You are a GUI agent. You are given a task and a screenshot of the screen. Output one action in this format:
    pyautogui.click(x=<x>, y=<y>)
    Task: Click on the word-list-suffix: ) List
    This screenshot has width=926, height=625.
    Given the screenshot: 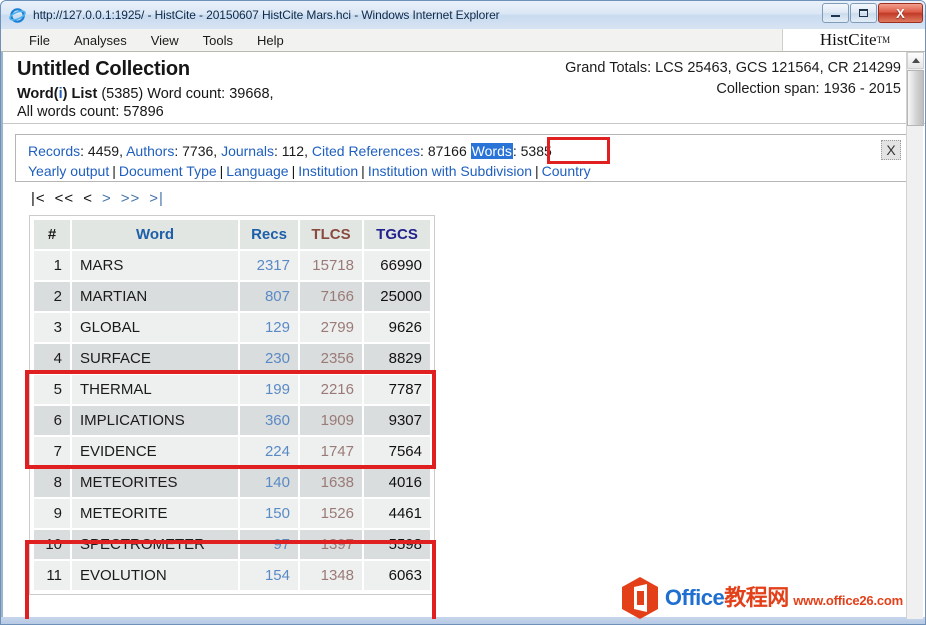 What is the action you would take?
    pyautogui.click(x=80, y=94)
    